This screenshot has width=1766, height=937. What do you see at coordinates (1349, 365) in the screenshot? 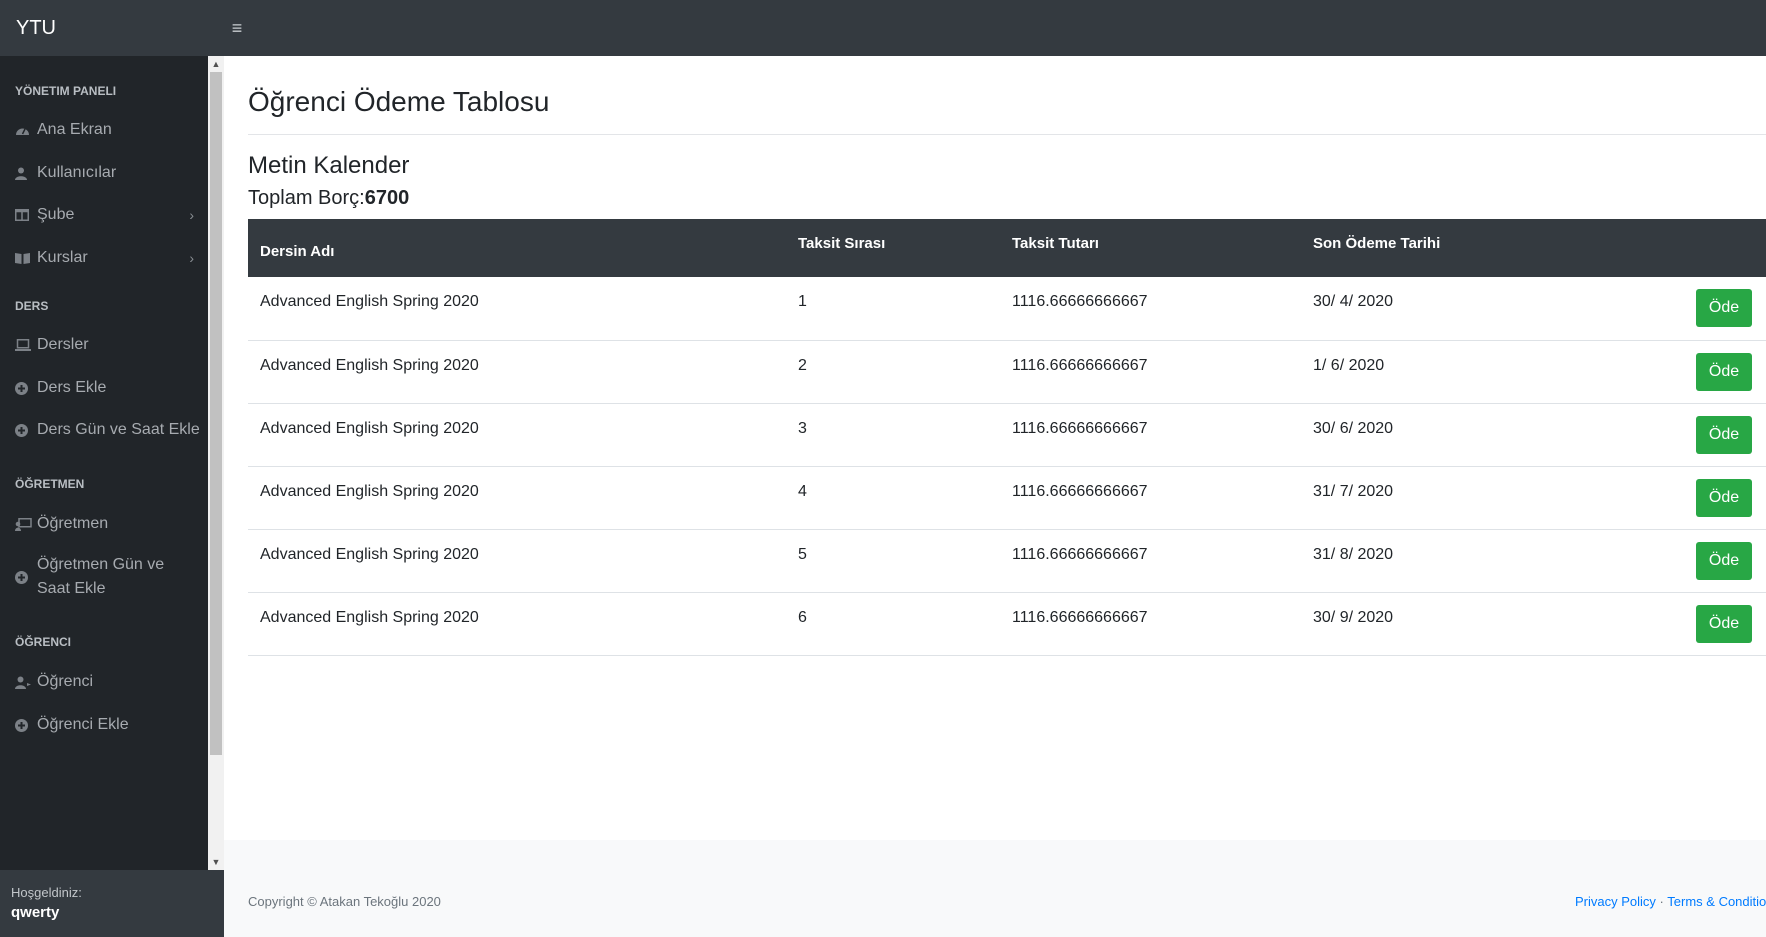
I see `due-date-cell: 1/ 6/ 2020` at bounding box center [1349, 365].